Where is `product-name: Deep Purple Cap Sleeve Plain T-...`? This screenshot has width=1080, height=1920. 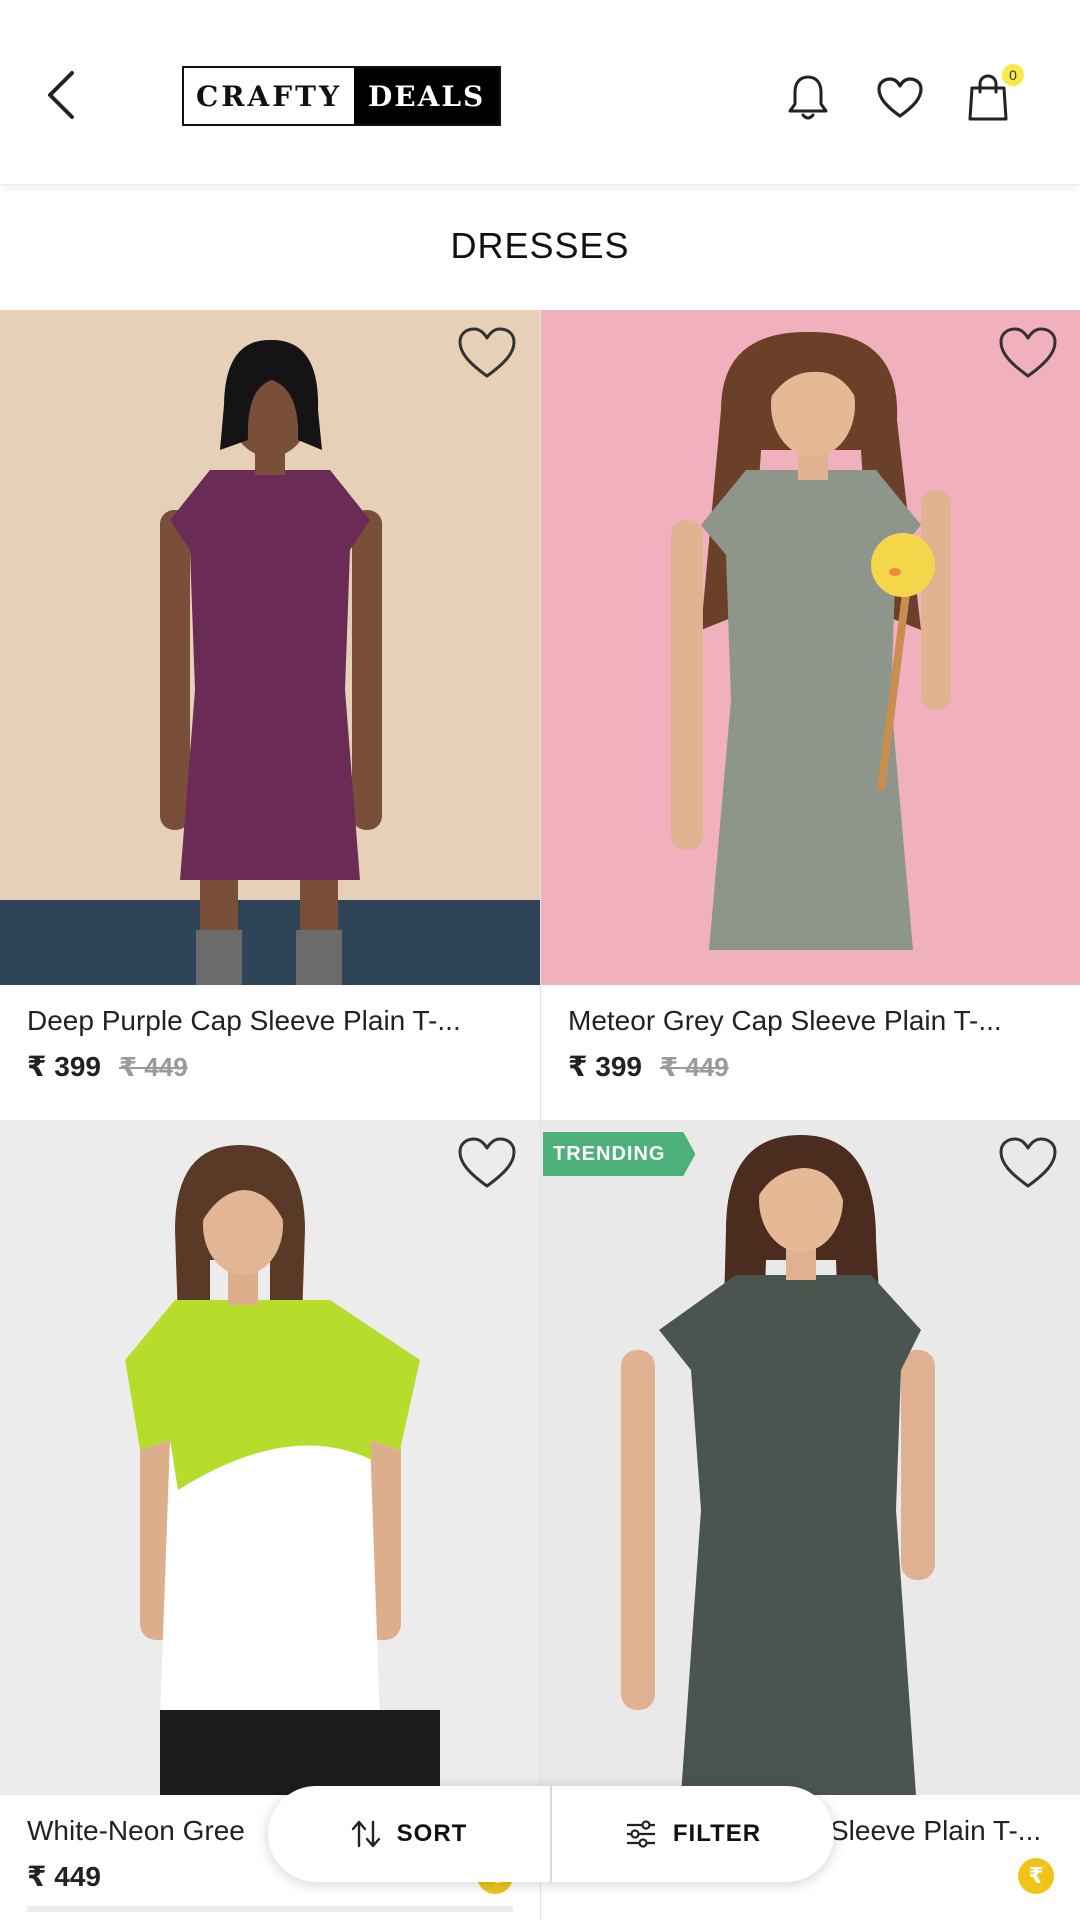 product-name: Deep Purple Cap Sleeve Plain T-... is located at coordinates (244, 1021).